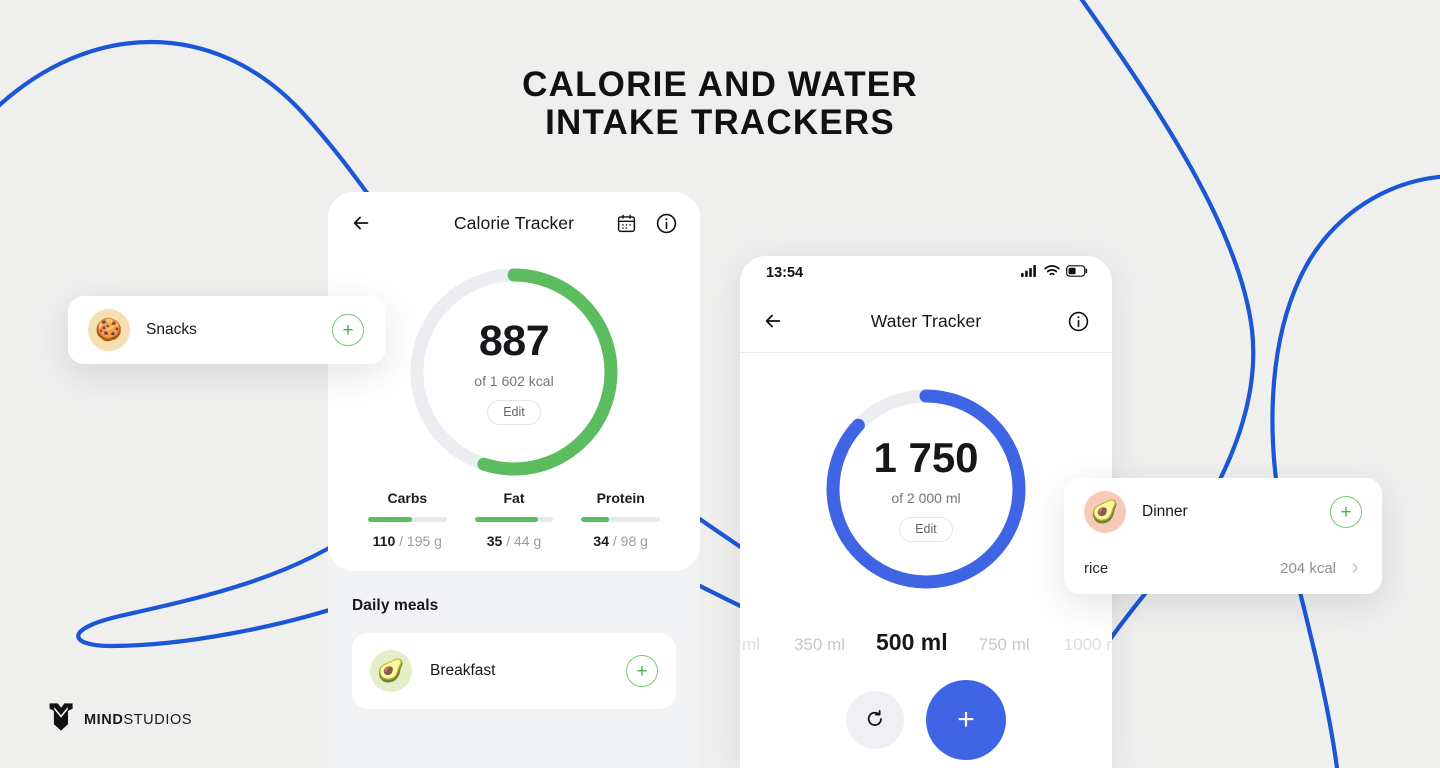  Describe the element at coordinates (785, 273) in the screenshot. I see `status-bar-time: 13:54` at that location.